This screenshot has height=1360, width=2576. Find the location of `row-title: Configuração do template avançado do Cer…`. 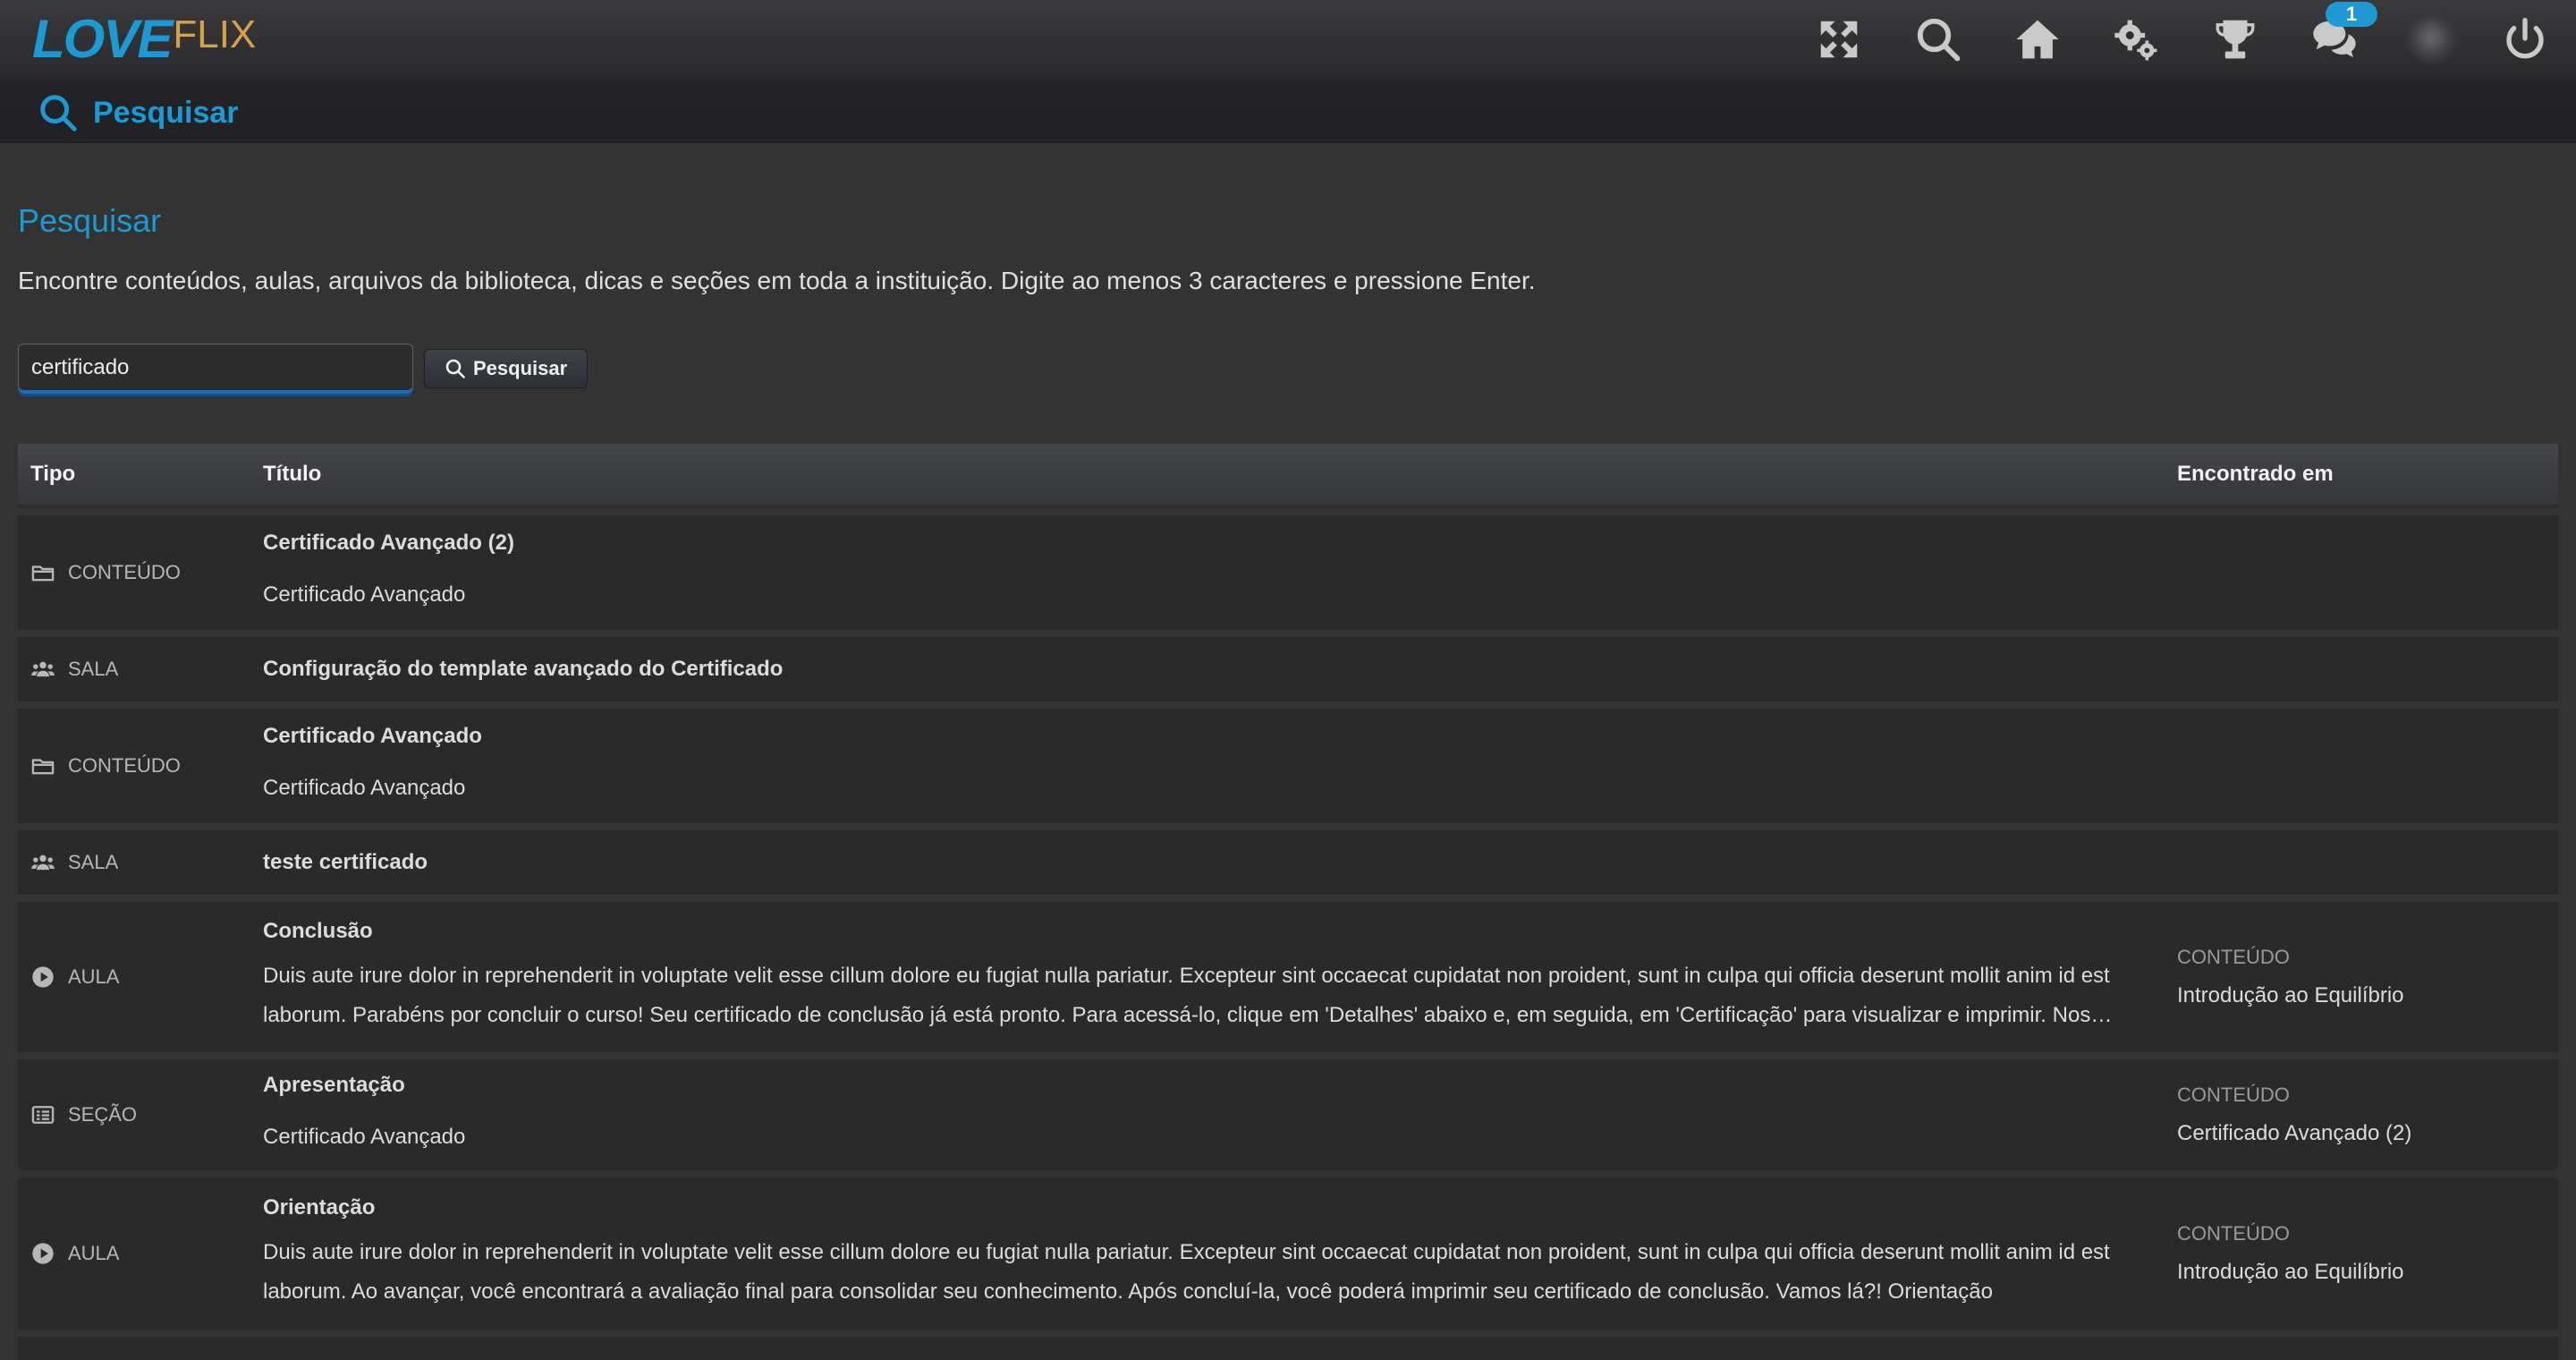

row-title: Configuração do template avançado do Cer… is located at coordinates (1201, 669).